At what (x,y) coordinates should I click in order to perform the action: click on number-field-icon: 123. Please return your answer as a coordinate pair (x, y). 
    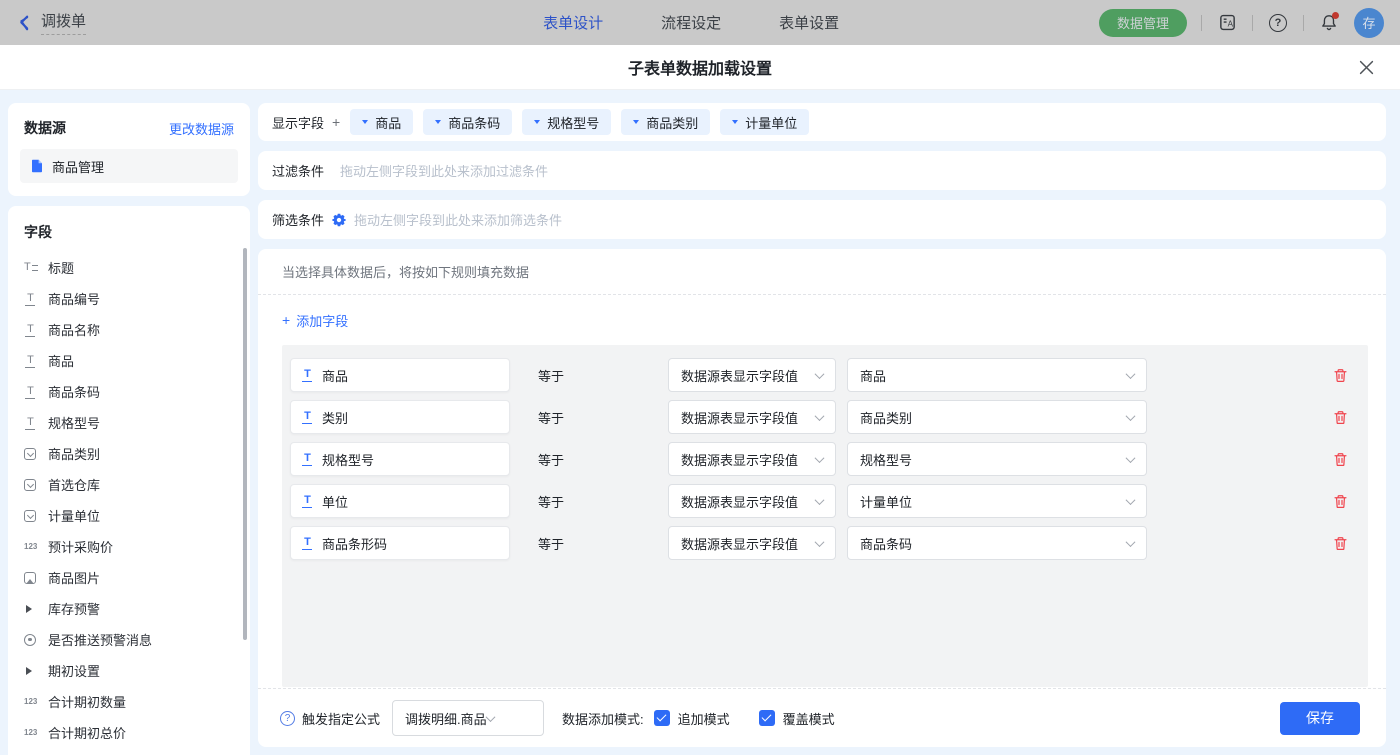
    Looking at the image, I should click on (31, 732).